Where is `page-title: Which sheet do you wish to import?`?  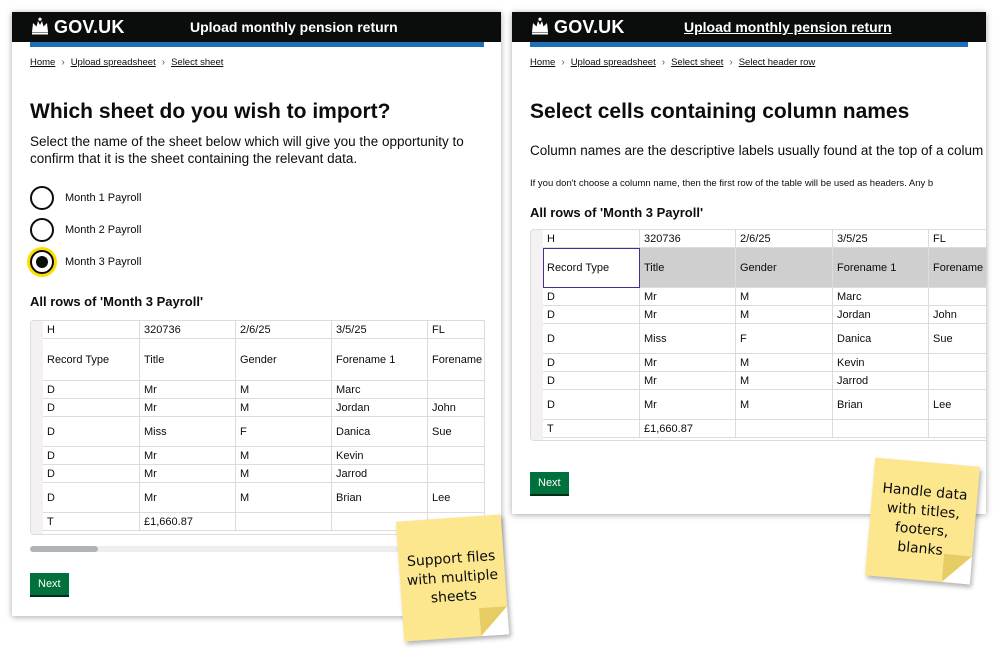
page-title: Which sheet do you wish to import? is located at coordinates (210, 111).